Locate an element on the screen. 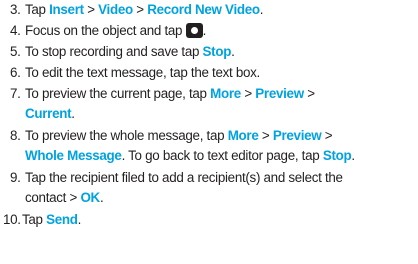  step-text: Focus on the object and tap . is located at coordinates (116, 30).